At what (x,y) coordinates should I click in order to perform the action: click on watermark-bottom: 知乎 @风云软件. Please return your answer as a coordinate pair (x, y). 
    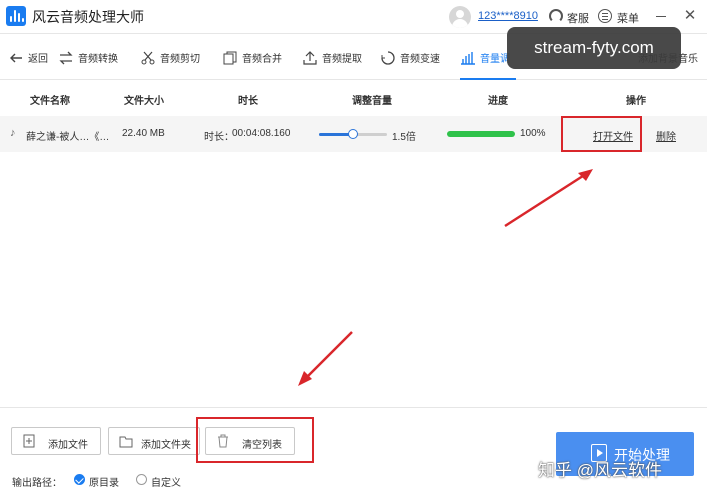
    Looking at the image, I should click on (600, 470).